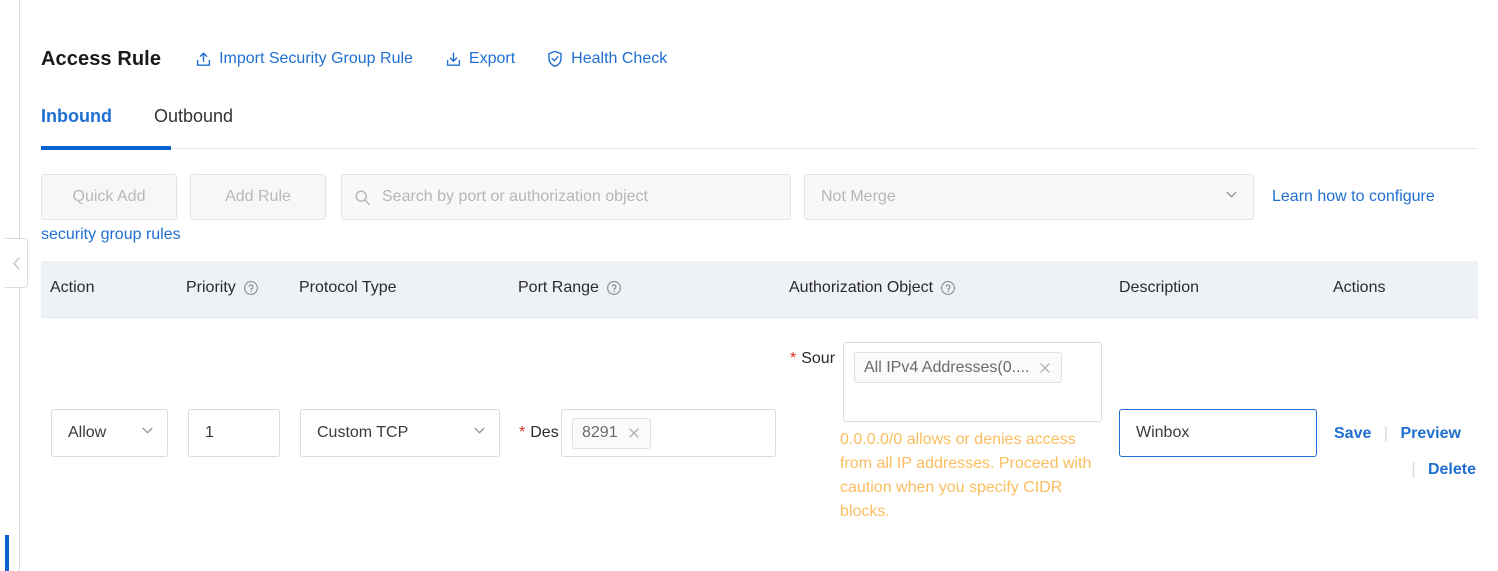  I want to click on column-header-description: Description, so click(1159, 288).